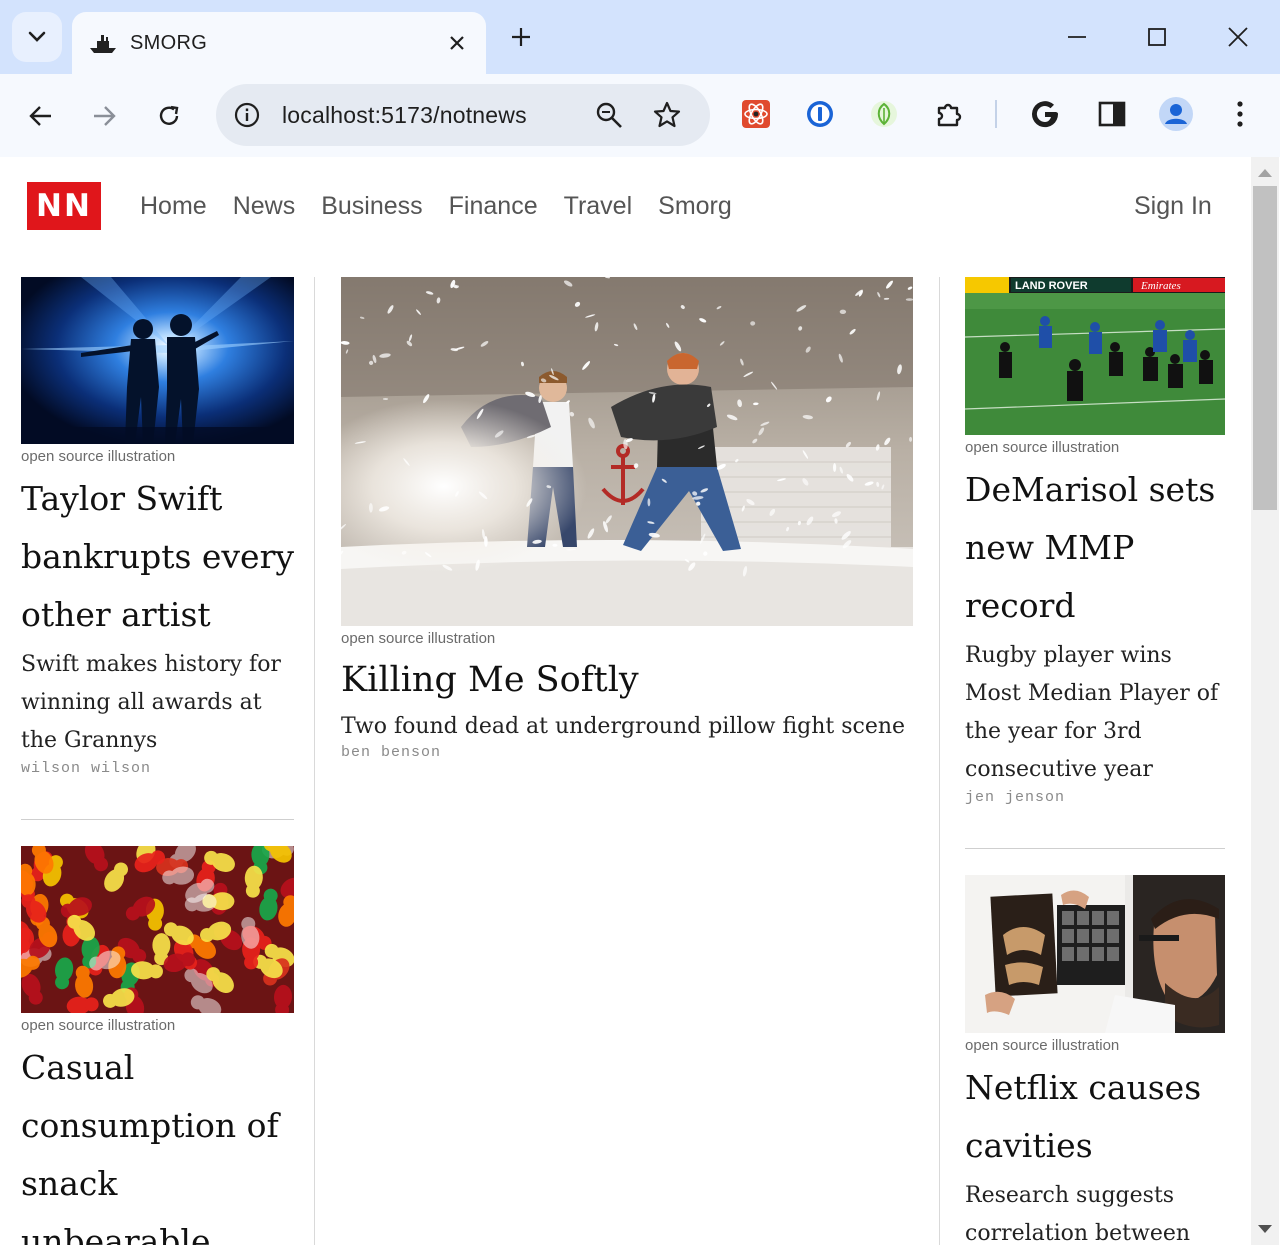 The height and width of the screenshot is (1245, 1280). Describe the element at coordinates (1051, 286) in the screenshot. I see `land-rover-banner: LAND ROVER` at that location.